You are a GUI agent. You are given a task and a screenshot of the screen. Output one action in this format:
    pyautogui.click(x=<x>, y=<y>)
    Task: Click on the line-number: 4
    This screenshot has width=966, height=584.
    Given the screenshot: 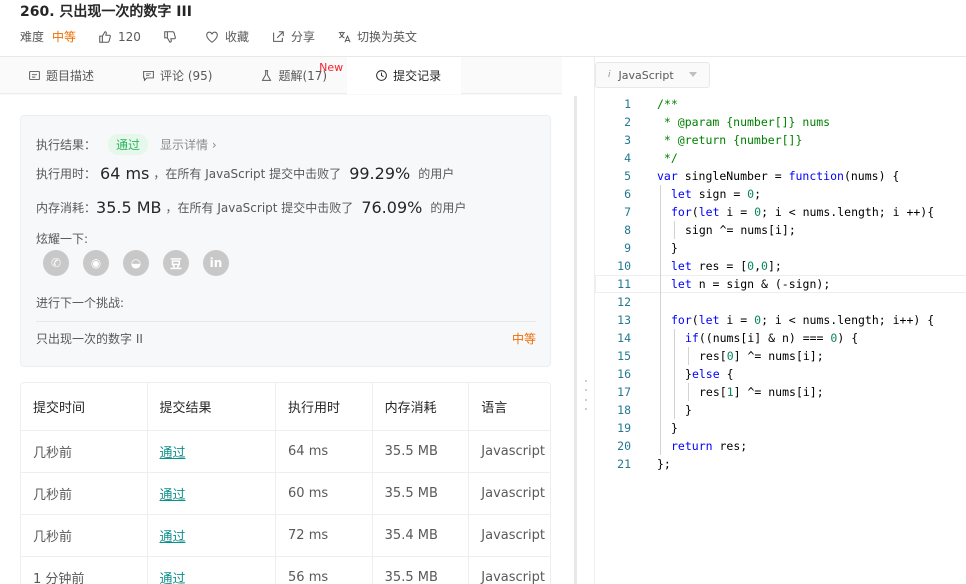 What is the action you would take?
    pyautogui.click(x=627, y=158)
    